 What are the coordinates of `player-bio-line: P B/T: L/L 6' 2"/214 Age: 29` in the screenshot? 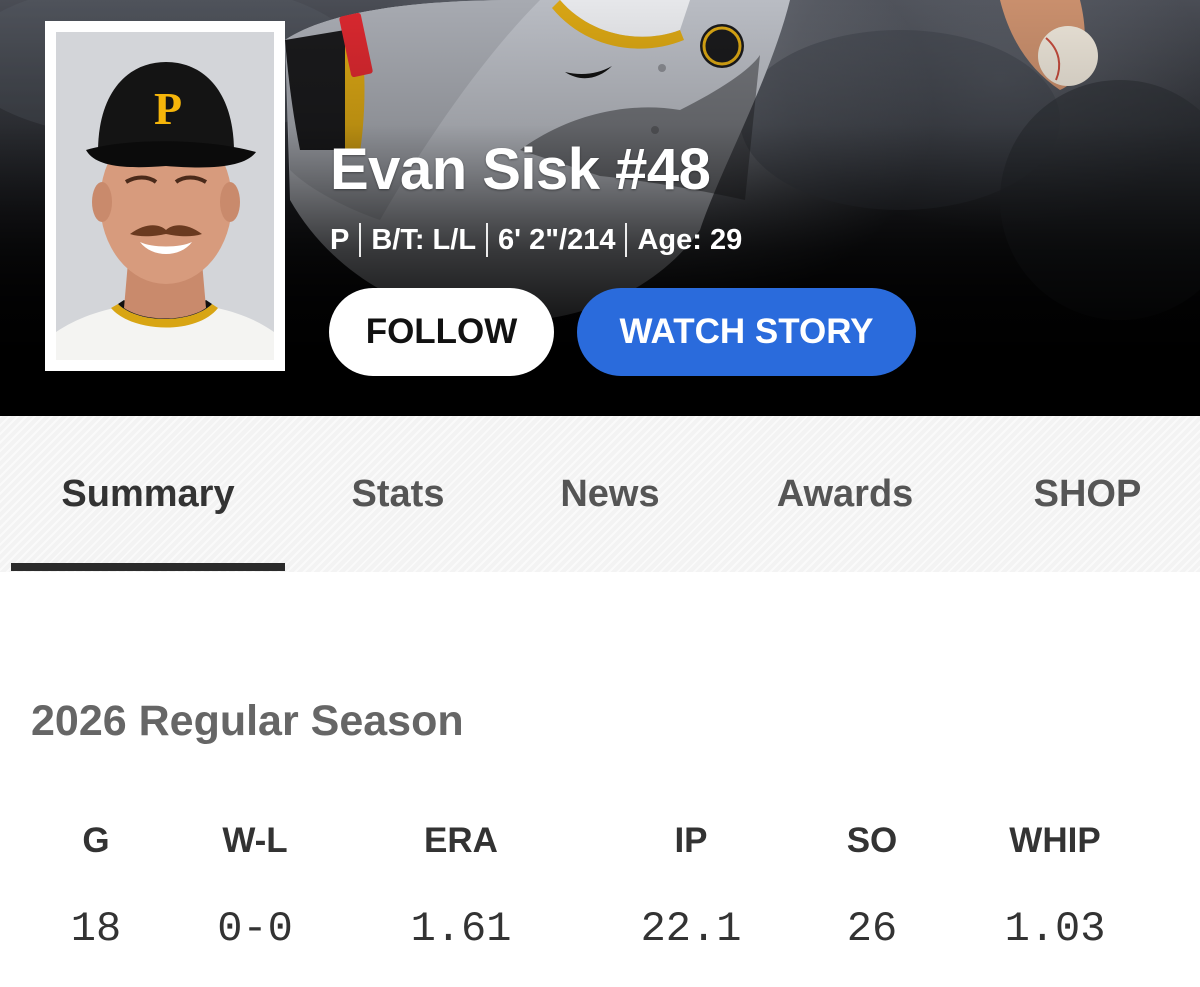 It's located at (536, 240).